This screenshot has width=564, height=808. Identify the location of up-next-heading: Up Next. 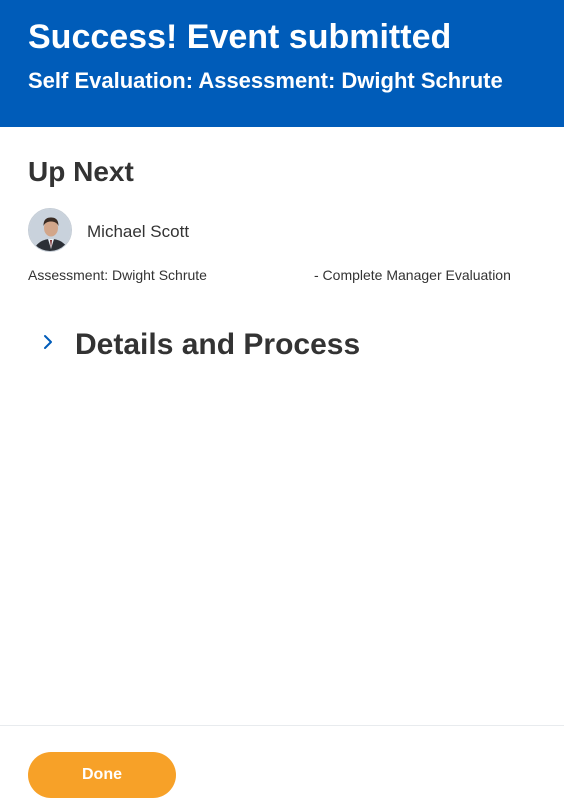
(81, 171).